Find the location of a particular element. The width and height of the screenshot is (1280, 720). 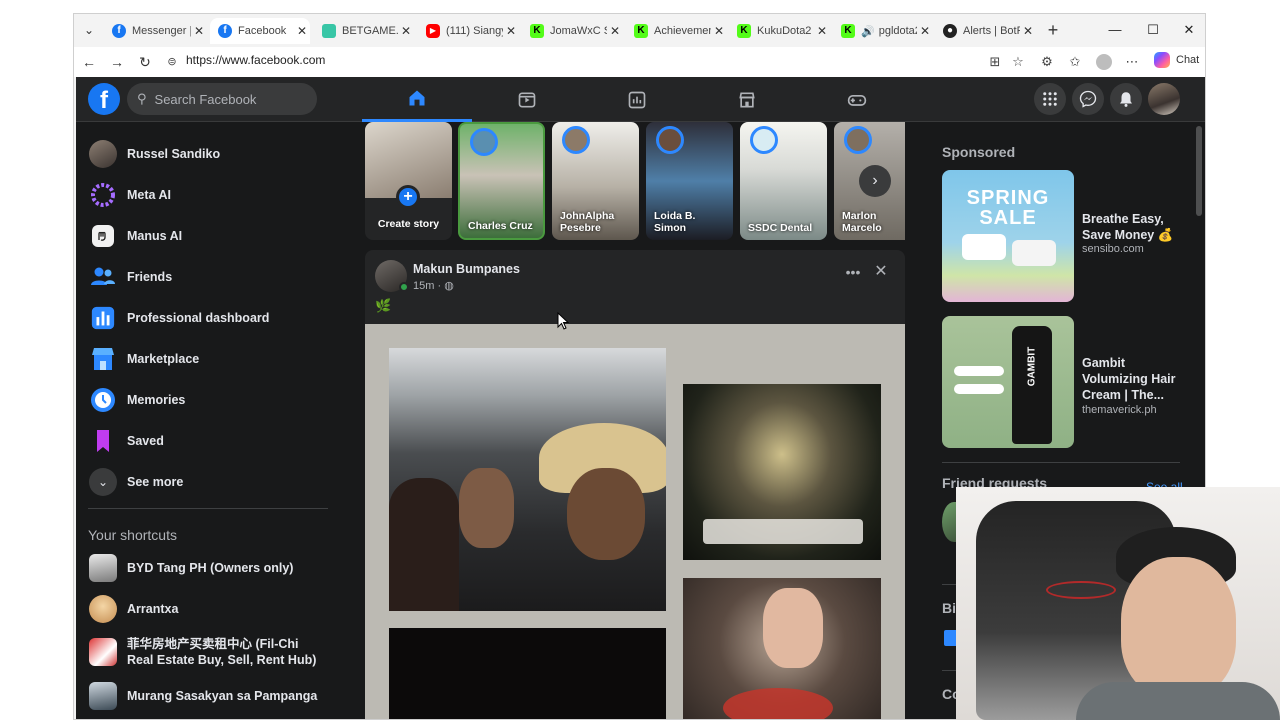

post-photo-group is located at coordinates (782, 648).